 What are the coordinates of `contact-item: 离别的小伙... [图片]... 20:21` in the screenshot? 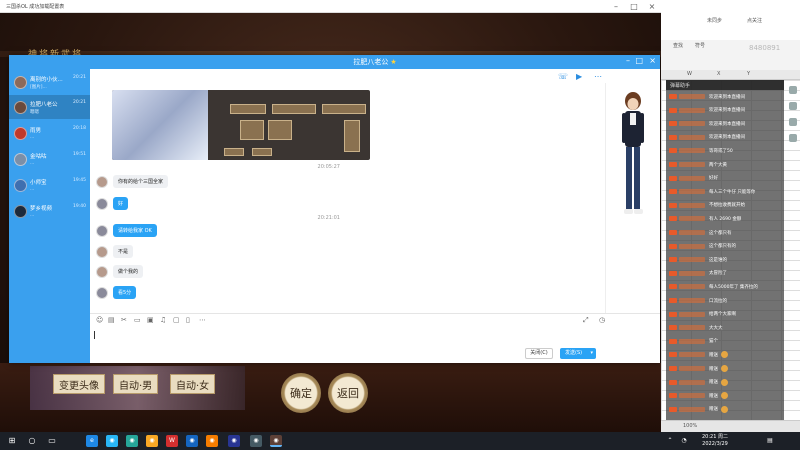 It's located at (49, 82).